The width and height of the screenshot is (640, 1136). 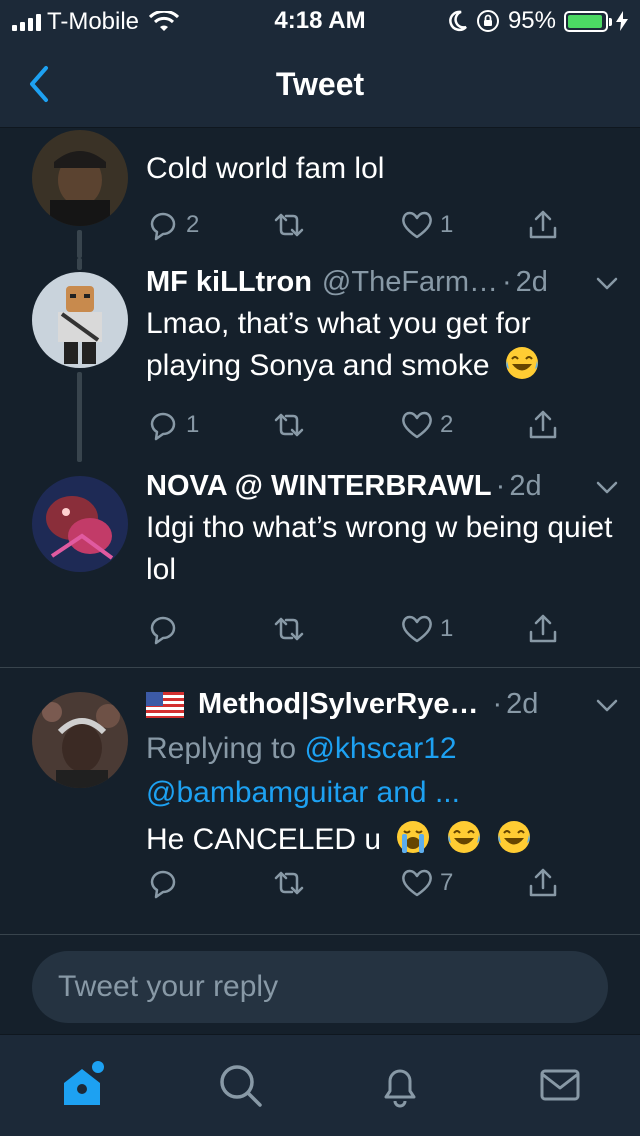 I want to click on crying-emoji-icon, so click(x=413, y=837).